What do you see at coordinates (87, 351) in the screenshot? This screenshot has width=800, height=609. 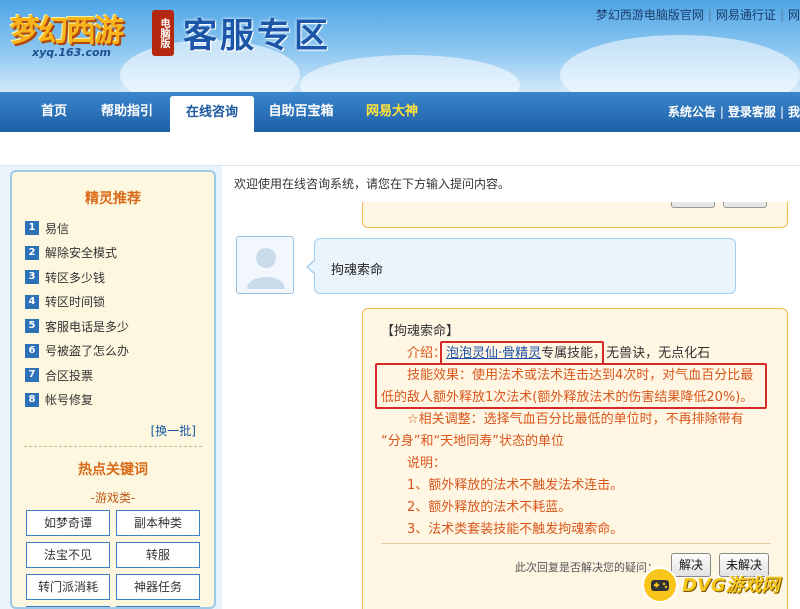 I see `item-label: 号被盗了怎么办` at bounding box center [87, 351].